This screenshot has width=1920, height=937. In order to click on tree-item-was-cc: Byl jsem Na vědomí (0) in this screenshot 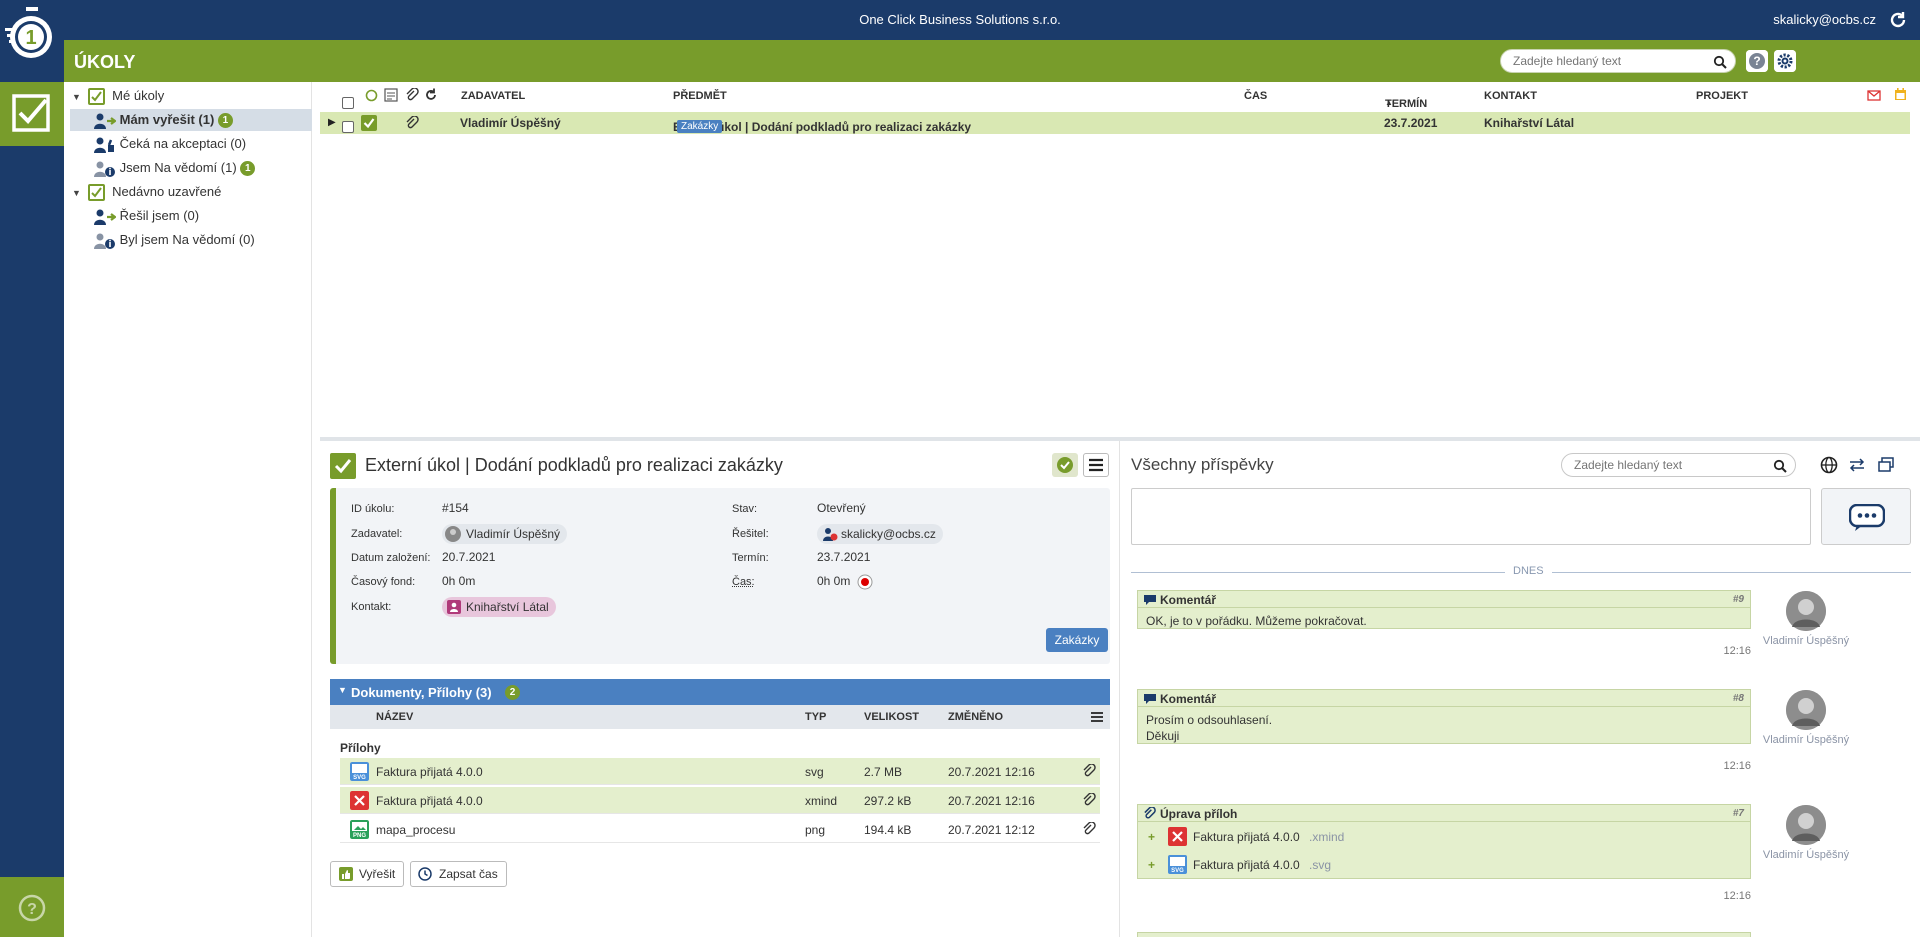, I will do `click(174, 240)`.